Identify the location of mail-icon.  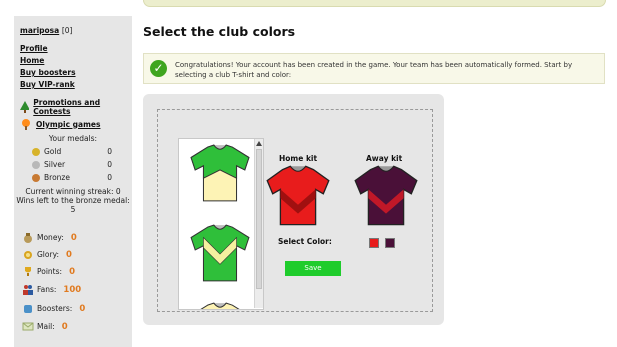
(28, 326).